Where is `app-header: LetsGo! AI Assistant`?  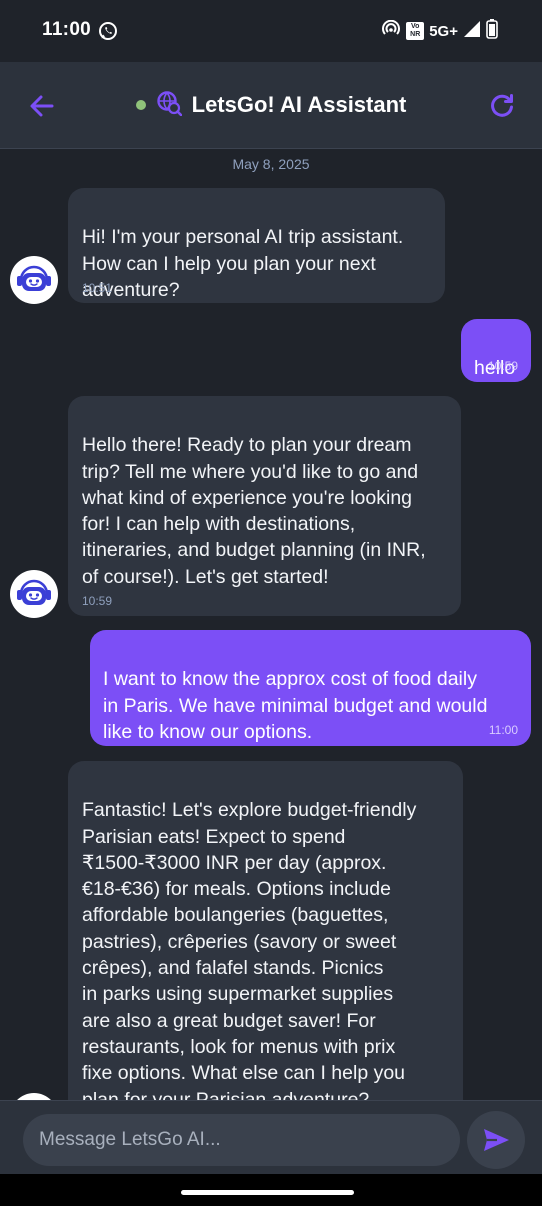 app-header: LetsGo! AI Assistant is located at coordinates (271, 105).